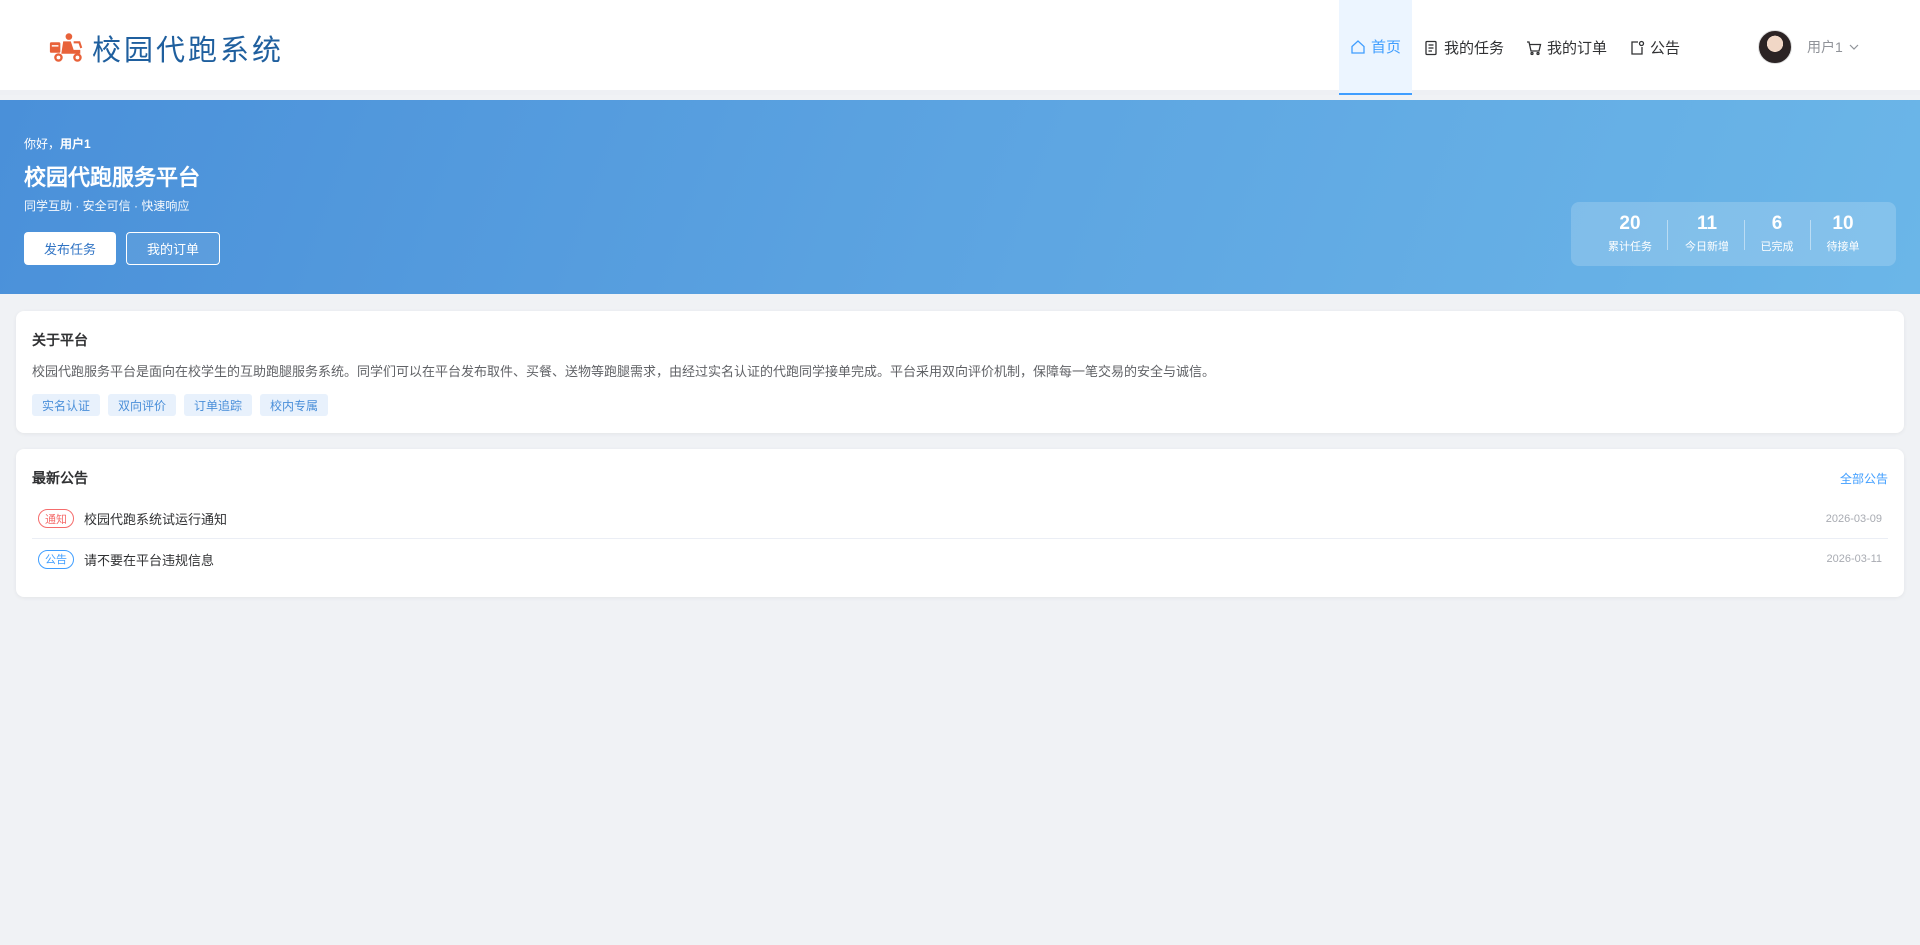 This screenshot has height=945, width=1920. What do you see at coordinates (960, 519) in the screenshot?
I see `notice-row: 通知 校园代跑系统试运行通知 2026-03-09` at bounding box center [960, 519].